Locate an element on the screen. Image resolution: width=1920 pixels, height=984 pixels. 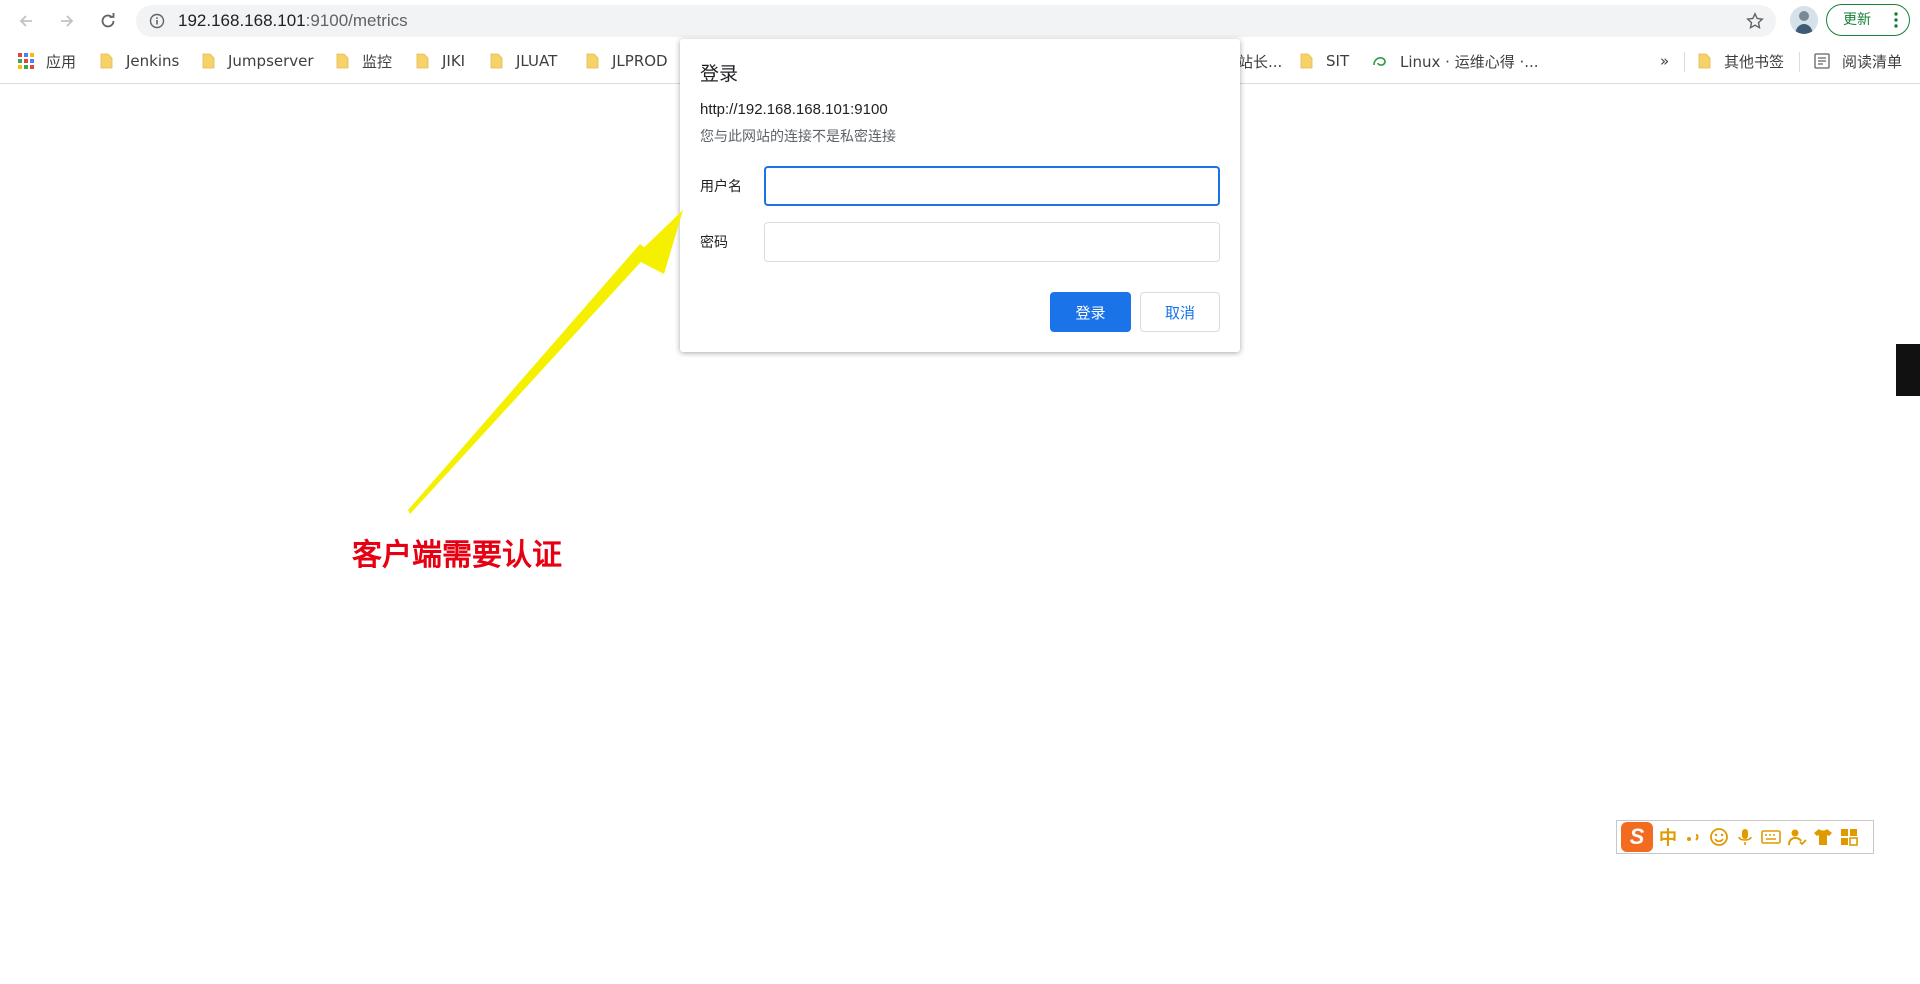
bookmark-other: 其他书签 is located at coordinates (1741, 61).